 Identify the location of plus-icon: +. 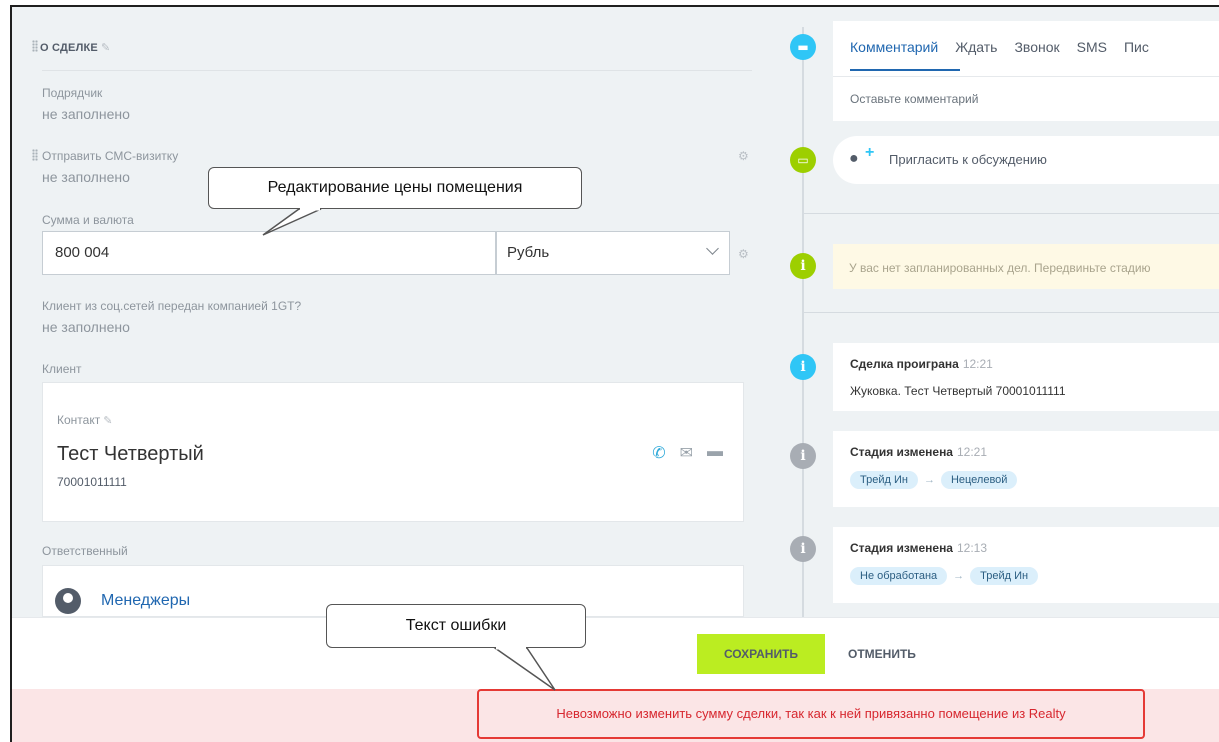
(870, 152).